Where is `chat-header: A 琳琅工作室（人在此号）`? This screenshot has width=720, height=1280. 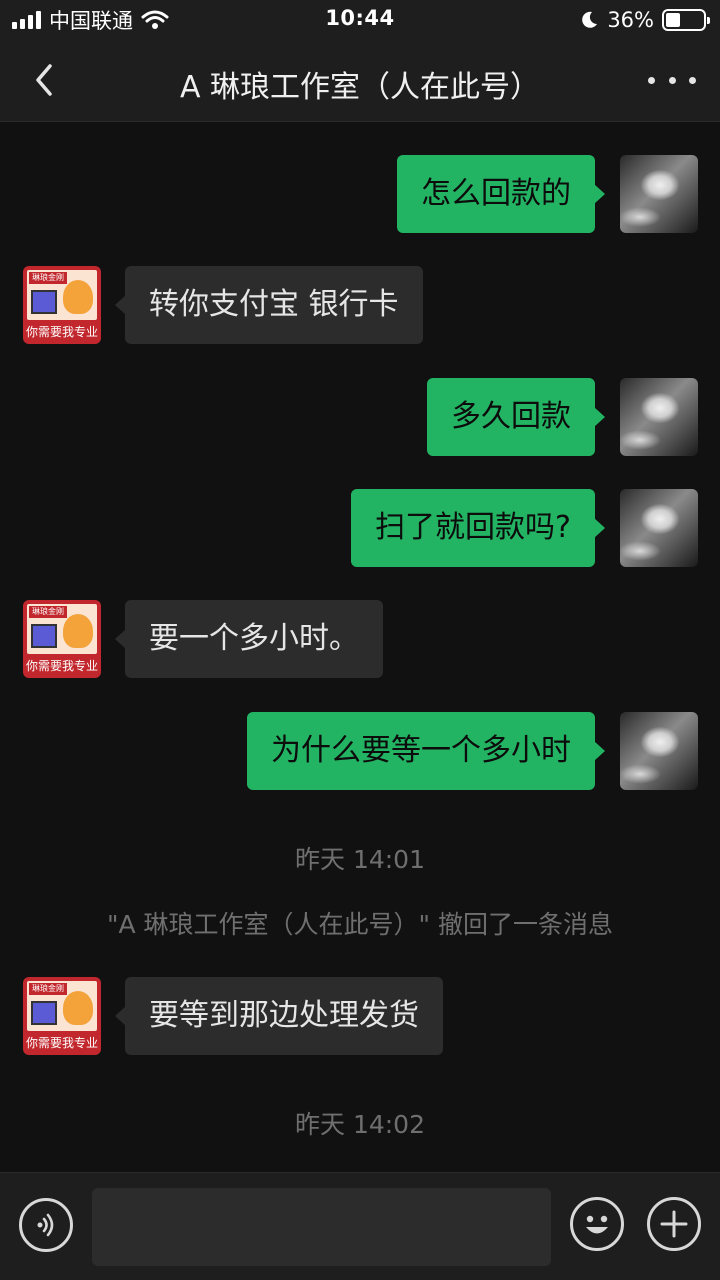 chat-header: A 琳琅工作室（人在此号） is located at coordinates (360, 81).